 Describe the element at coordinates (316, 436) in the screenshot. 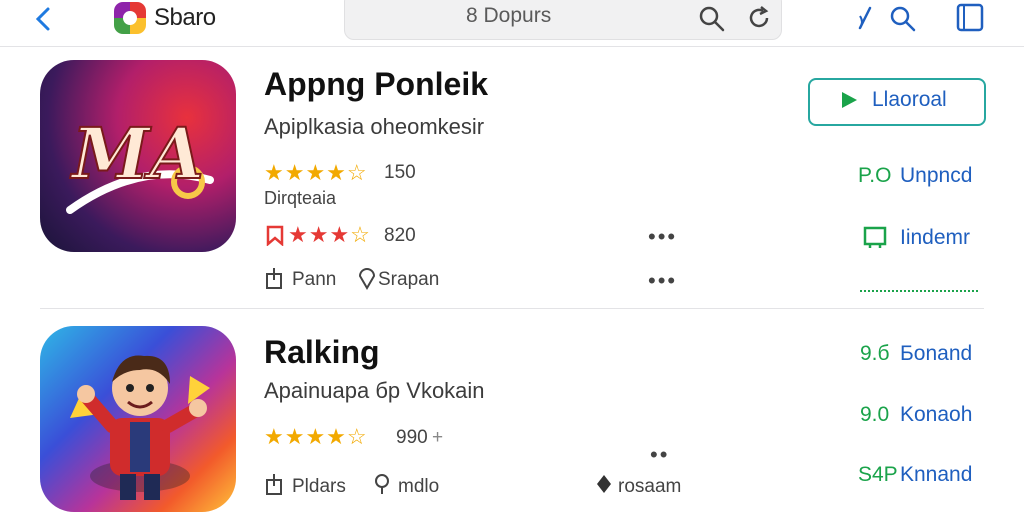

I see `star-rating-2: ★★★★☆` at that location.